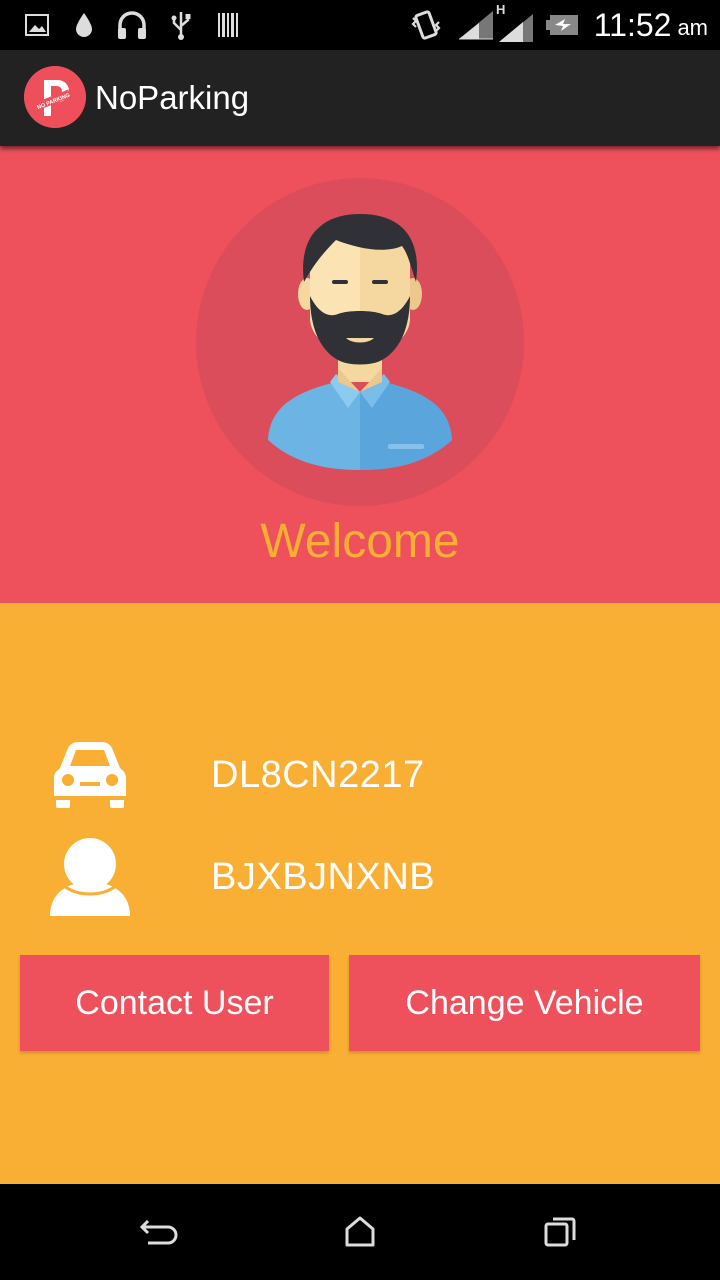 The image size is (720, 1280). Describe the element at coordinates (563, 25) in the screenshot. I see `battery-charging-icon` at that location.